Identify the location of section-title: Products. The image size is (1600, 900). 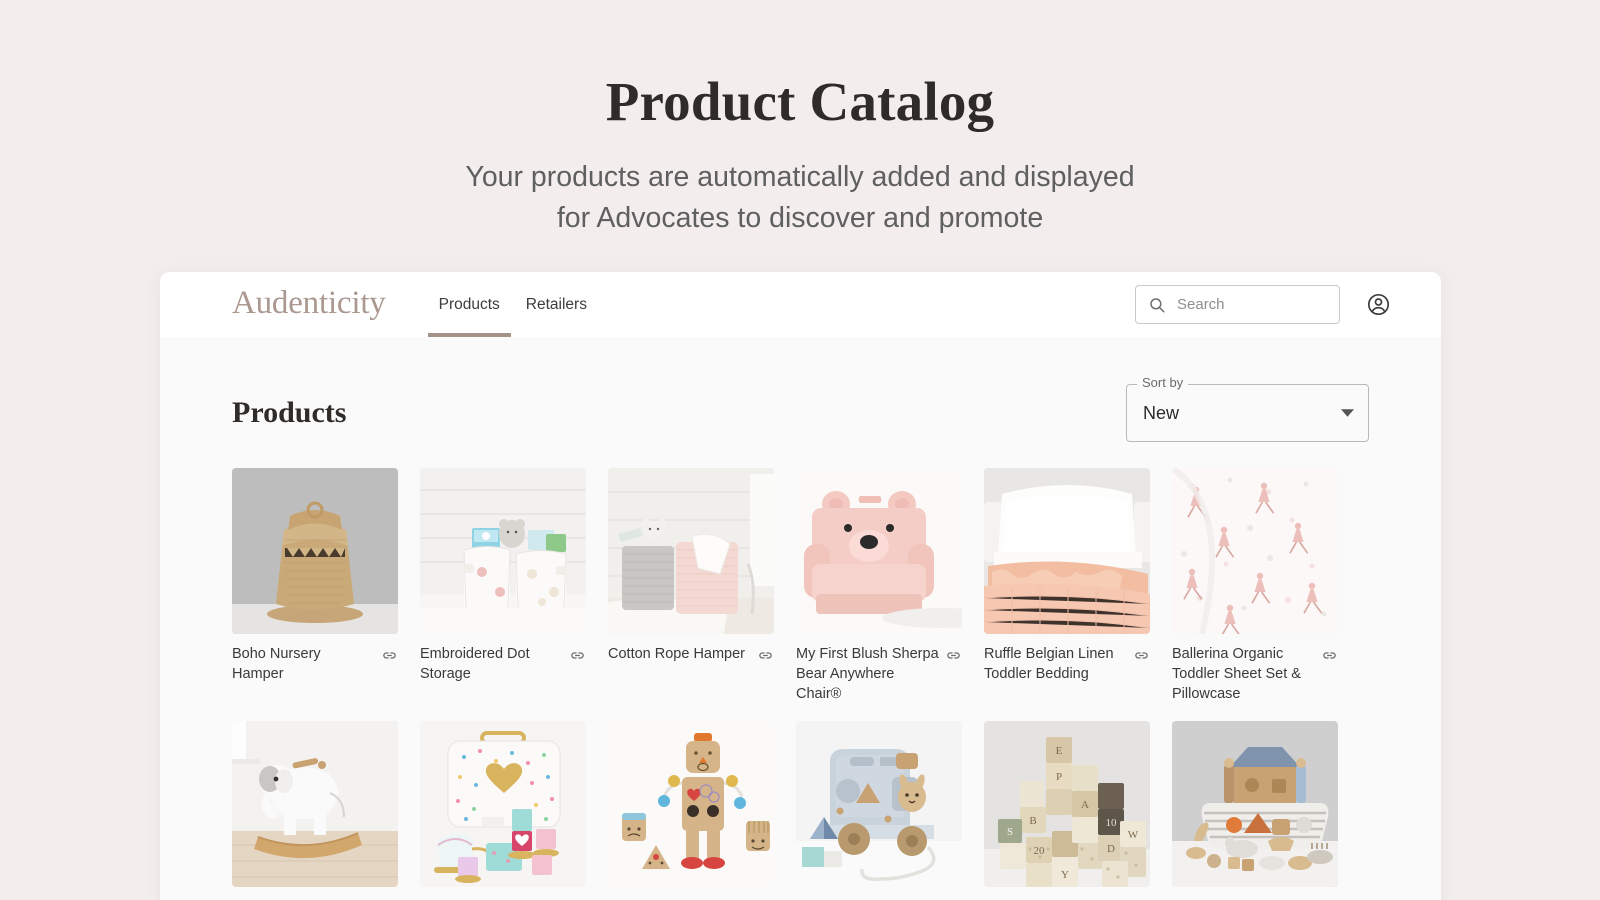
(289, 412).